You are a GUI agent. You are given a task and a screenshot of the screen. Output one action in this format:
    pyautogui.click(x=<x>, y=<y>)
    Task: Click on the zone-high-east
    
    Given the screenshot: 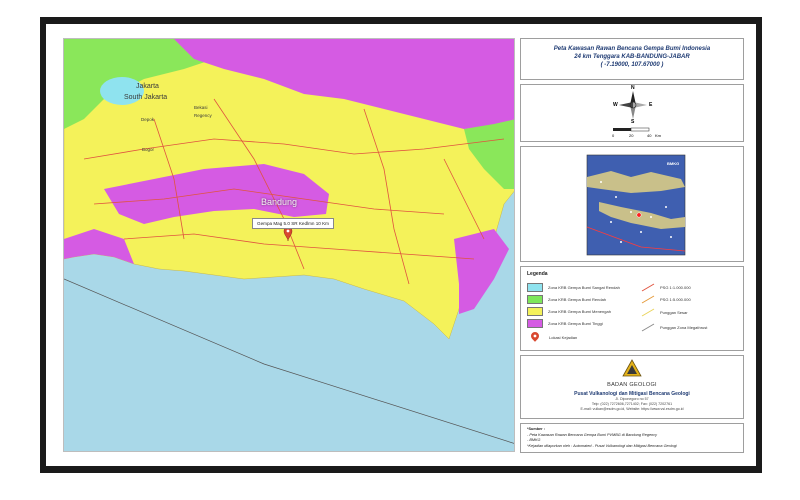 What is the action you would take?
    pyautogui.click(x=481, y=271)
    